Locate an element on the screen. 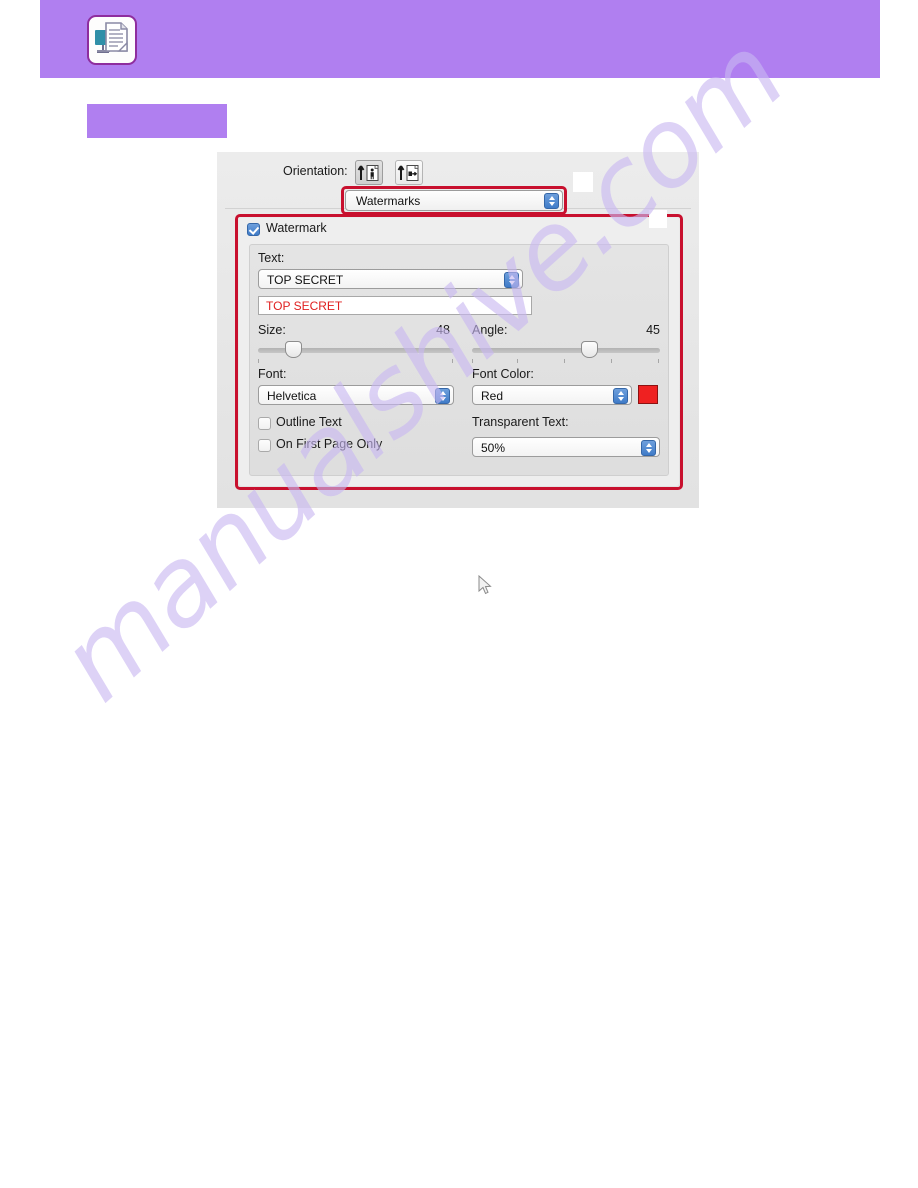  angle-value: 45 is located at coordinates (653, 330).